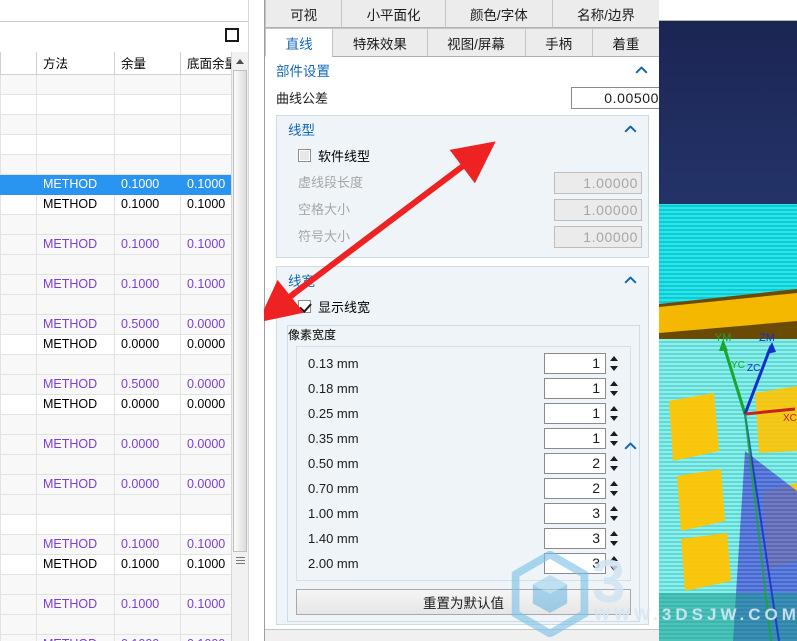  I want to click on tab-0: 直线, so click(299, 42).